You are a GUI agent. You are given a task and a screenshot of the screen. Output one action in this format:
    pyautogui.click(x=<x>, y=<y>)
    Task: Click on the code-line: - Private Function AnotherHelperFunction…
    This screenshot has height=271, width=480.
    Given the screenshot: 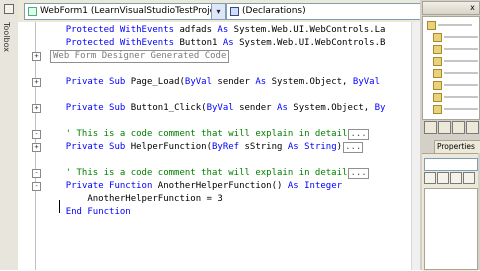 What is the action you would take?
    pyautogui.click(x=219, y=186)
    